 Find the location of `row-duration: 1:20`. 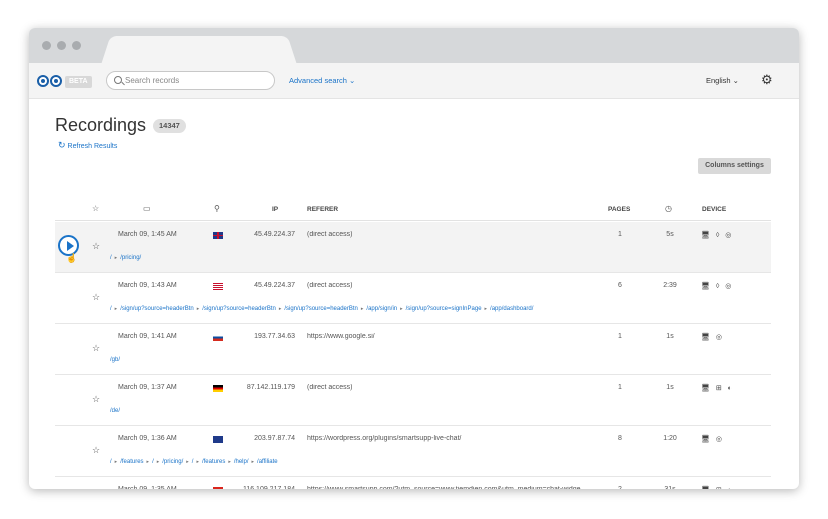

row-duration: 1:20 is located at coordinates (670, 438).